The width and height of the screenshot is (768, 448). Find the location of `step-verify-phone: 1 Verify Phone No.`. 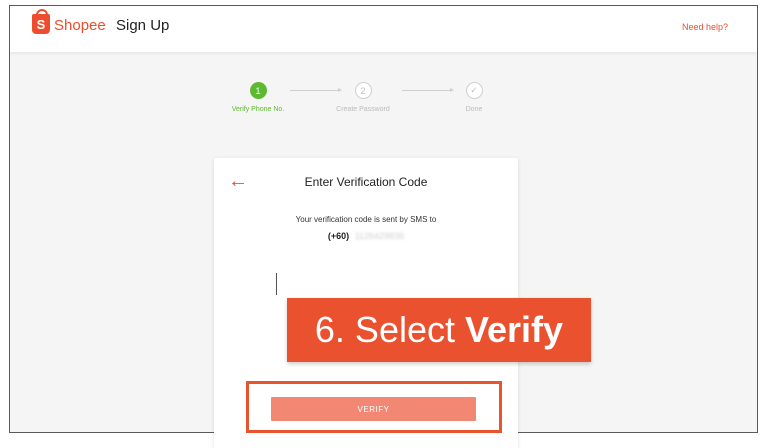

step-verify-phone: 1 Verify Phone No. is located at coordinates (258, 97).